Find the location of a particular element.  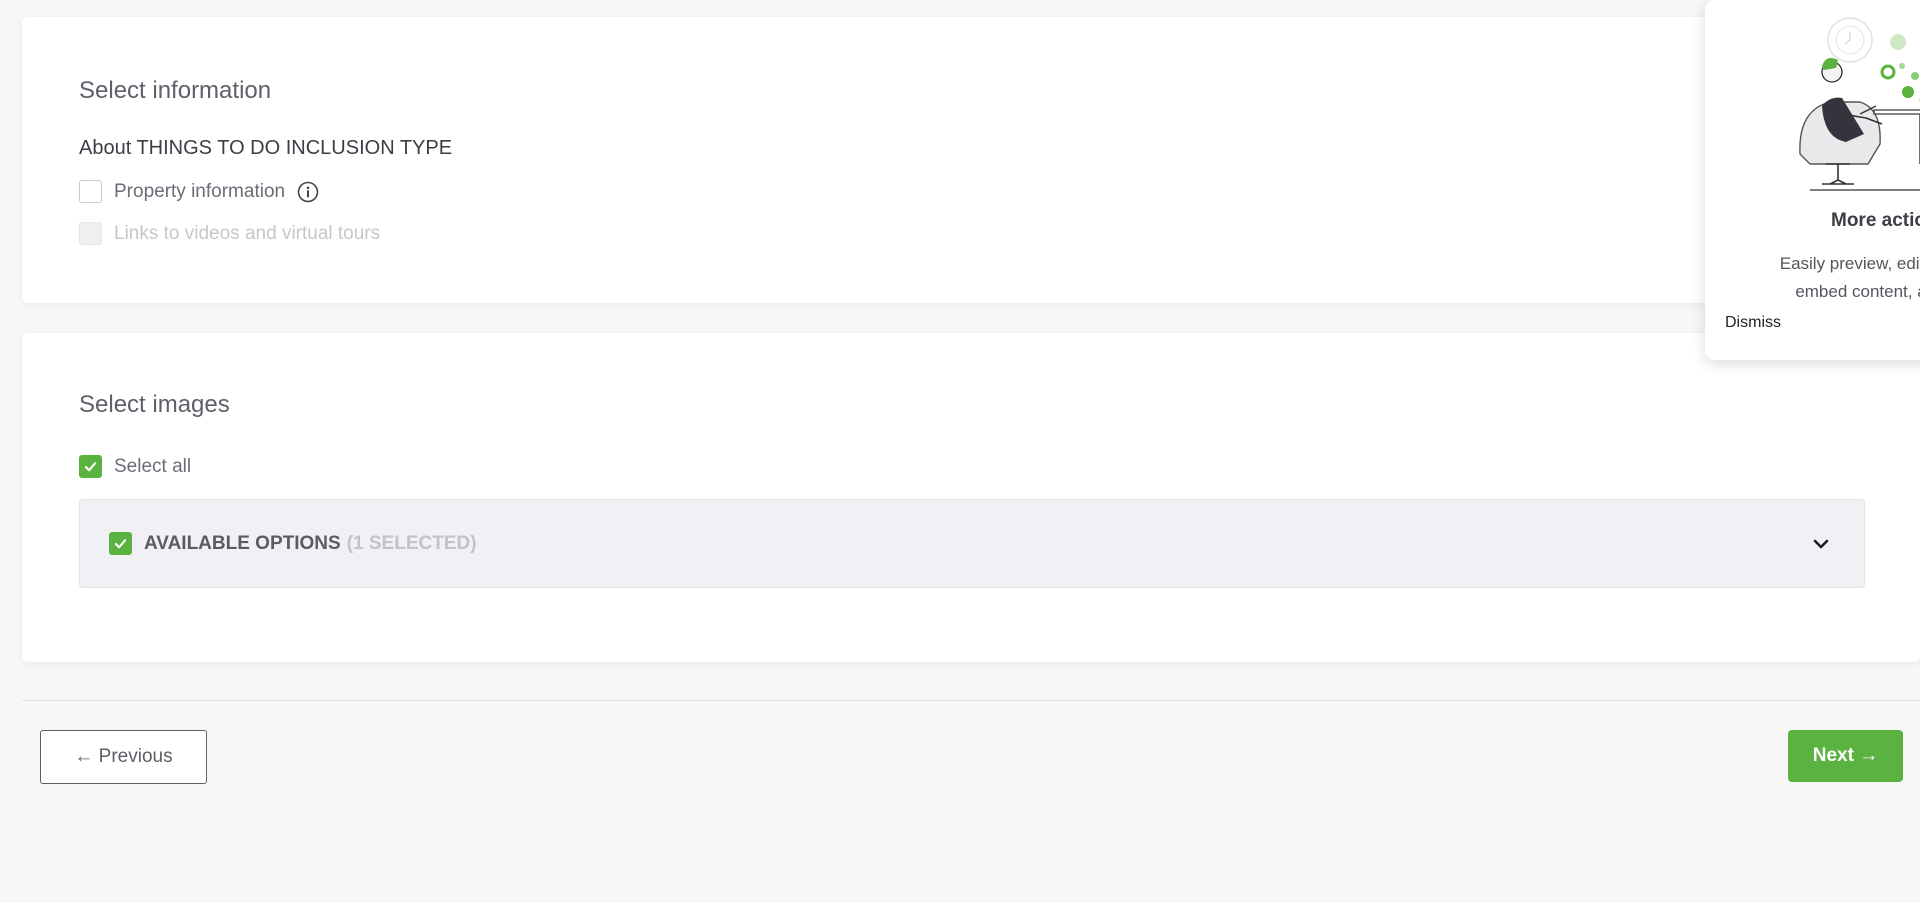

links-videos-option: Links to videos and virtual tours is located at coordinates (229, 233).